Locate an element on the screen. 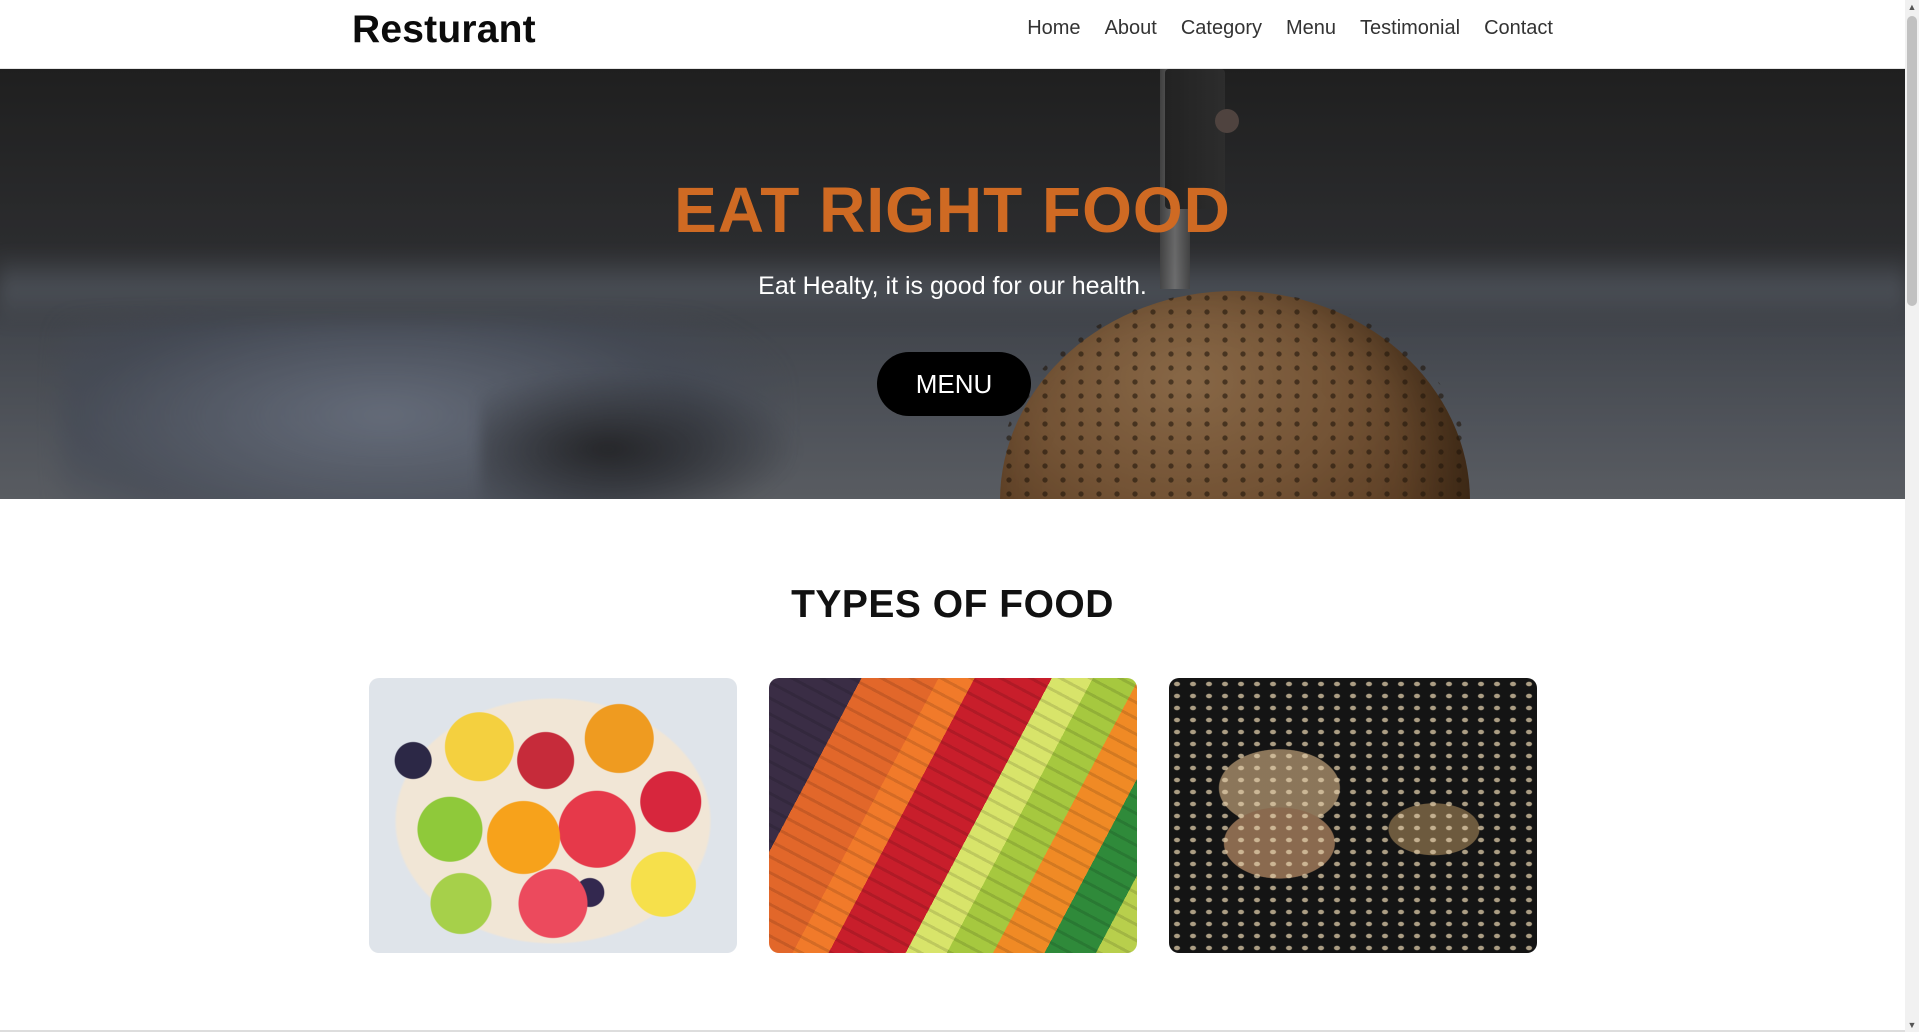 The width and height of the screenshot is (1919, 1032). nav-link-home: Home is located at coordinates (1053, 28).